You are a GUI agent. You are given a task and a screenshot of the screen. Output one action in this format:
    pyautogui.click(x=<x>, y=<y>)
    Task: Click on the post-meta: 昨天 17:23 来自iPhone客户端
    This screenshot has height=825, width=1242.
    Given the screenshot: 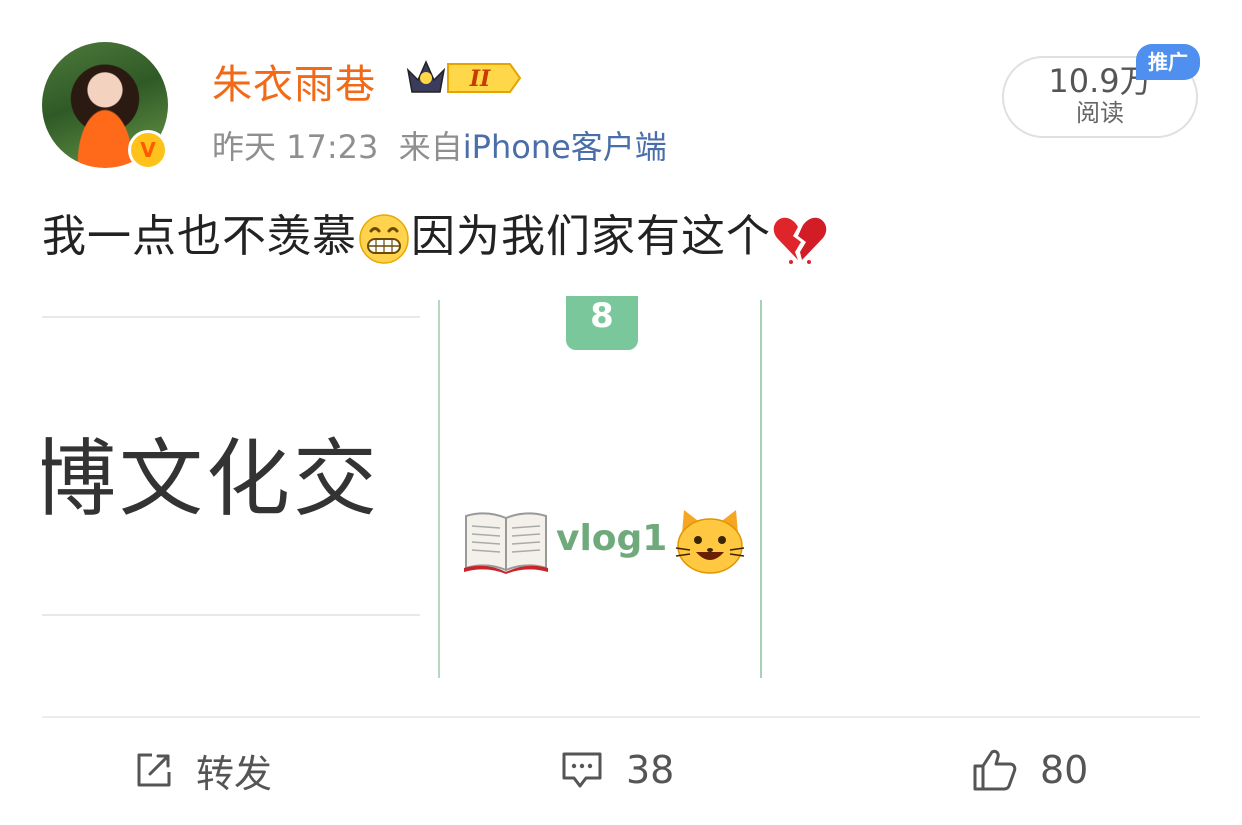 What is the action you would take?
    pyautogui.click(x=439, y=145)
    